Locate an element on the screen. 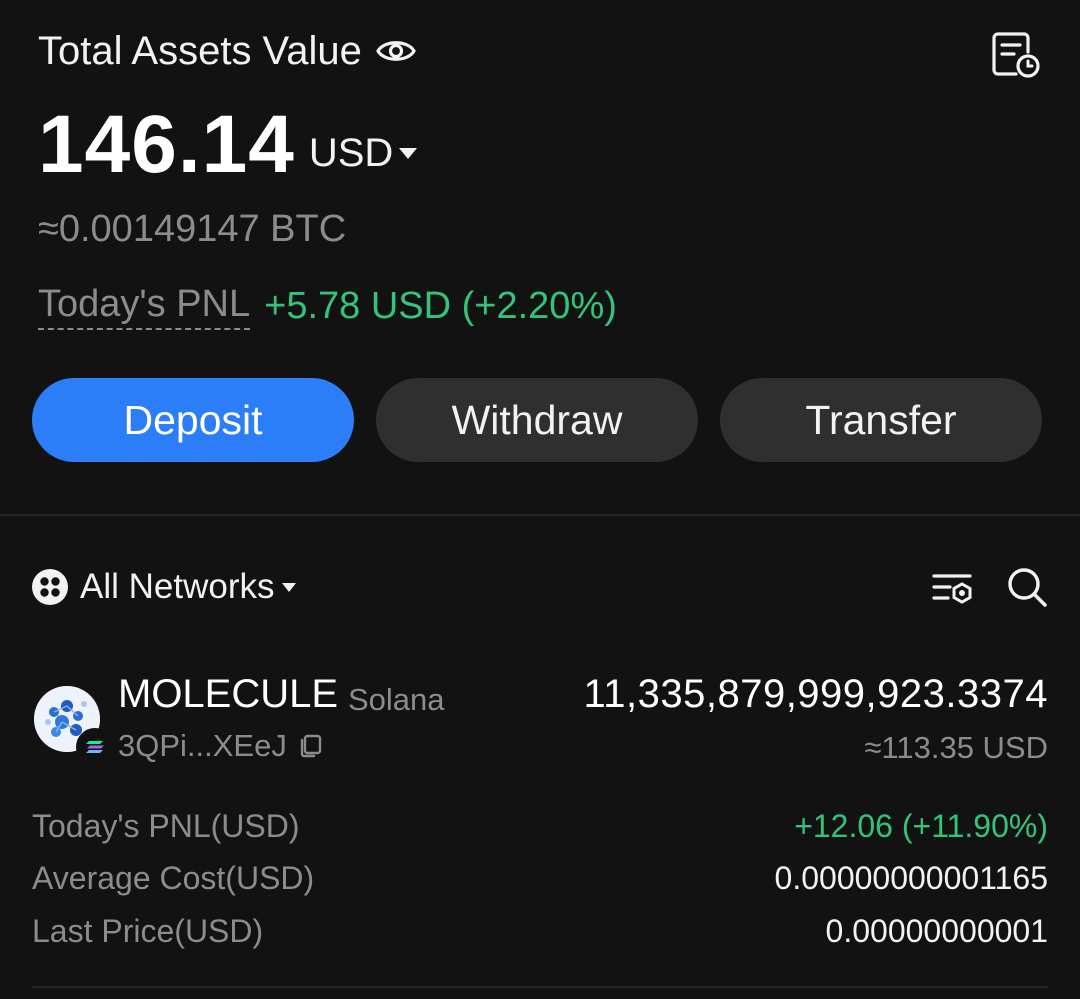 The image size is (1080, 999). copy-icon is located at coordinates (310, 746).